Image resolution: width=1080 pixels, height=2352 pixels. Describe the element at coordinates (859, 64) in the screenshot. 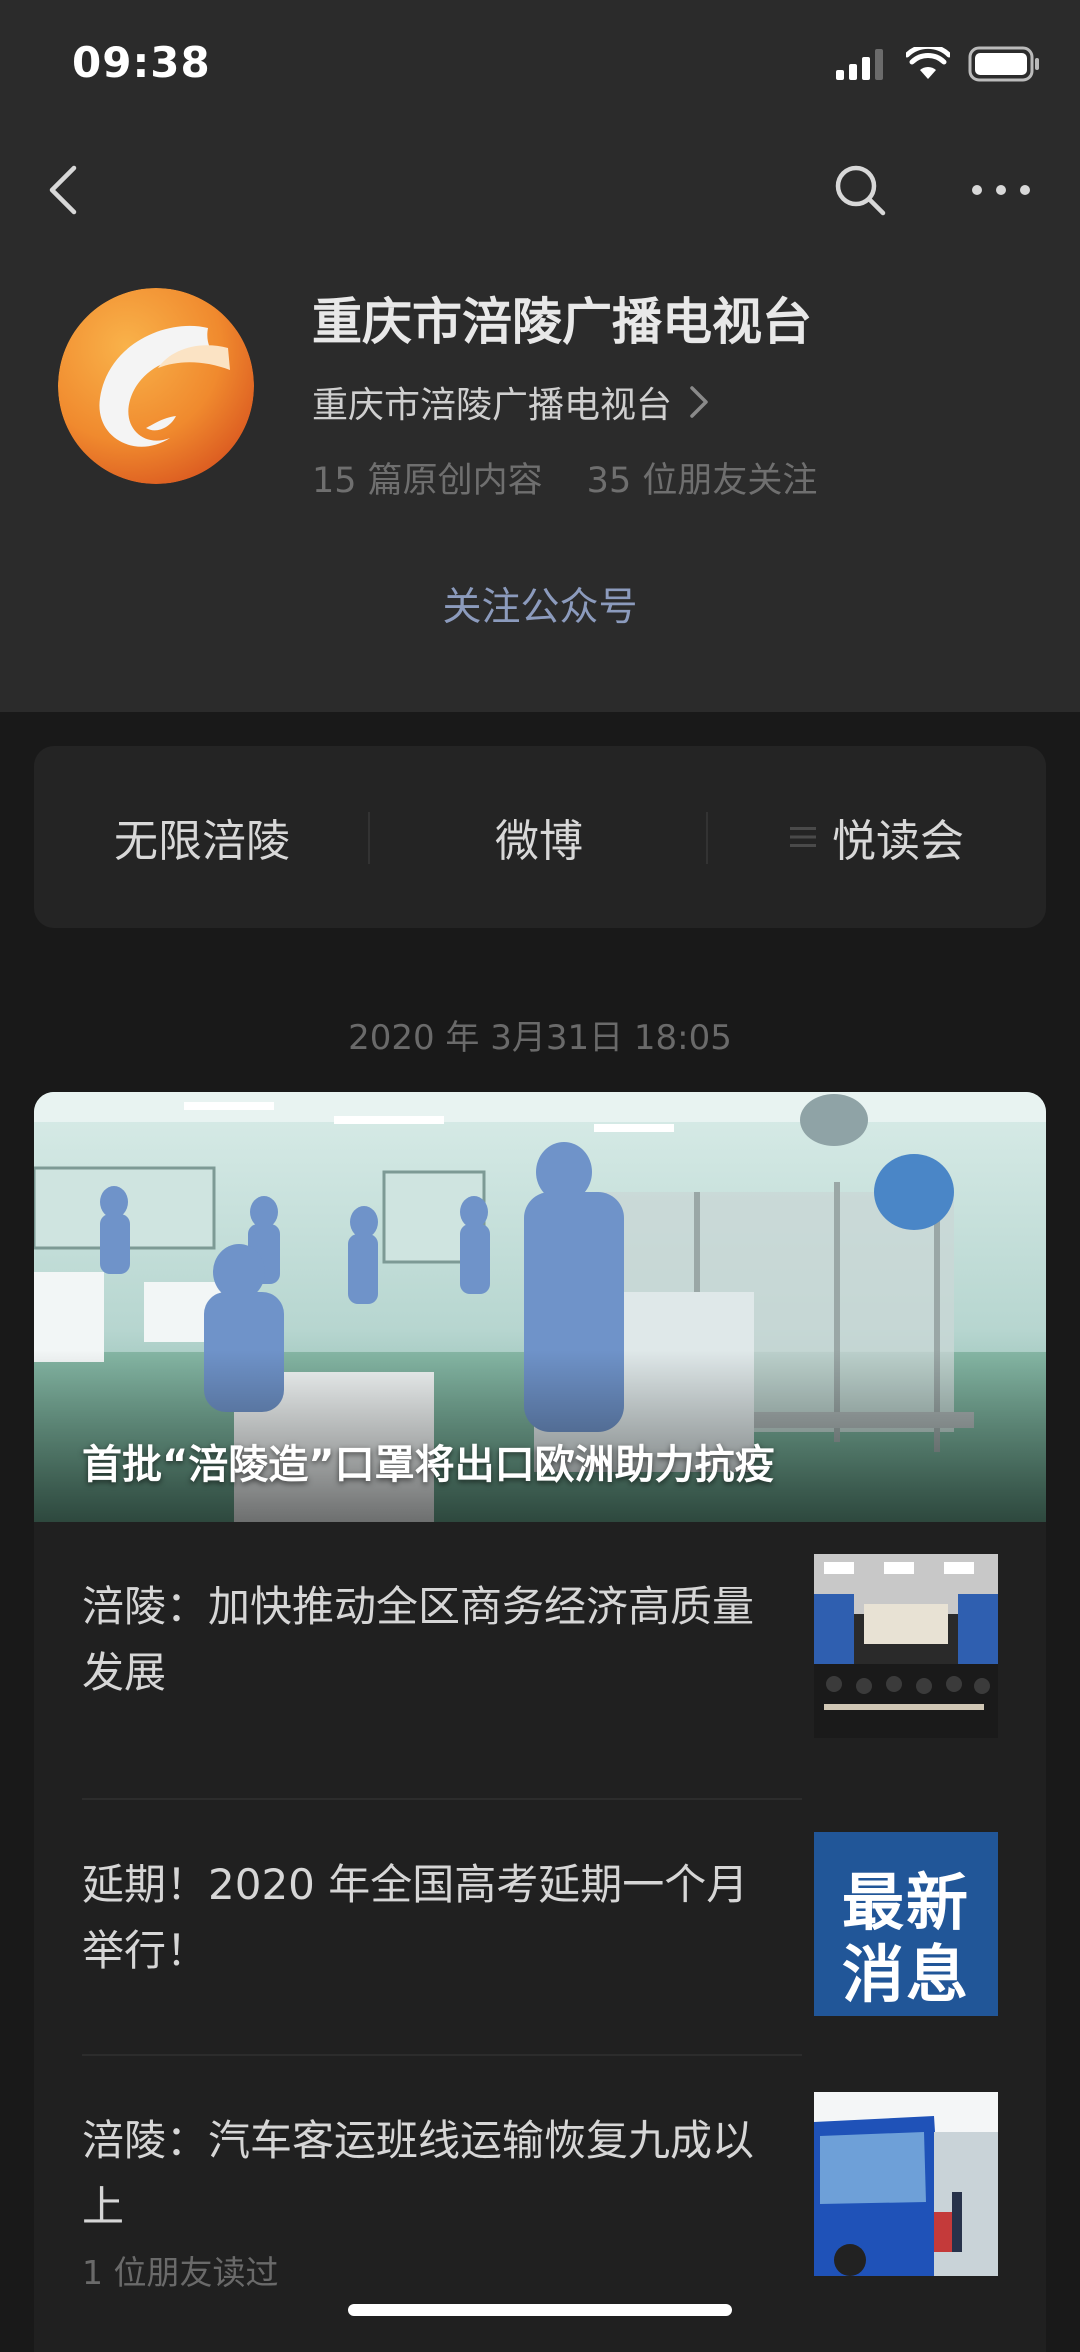

I see `signal-icon` at that location.